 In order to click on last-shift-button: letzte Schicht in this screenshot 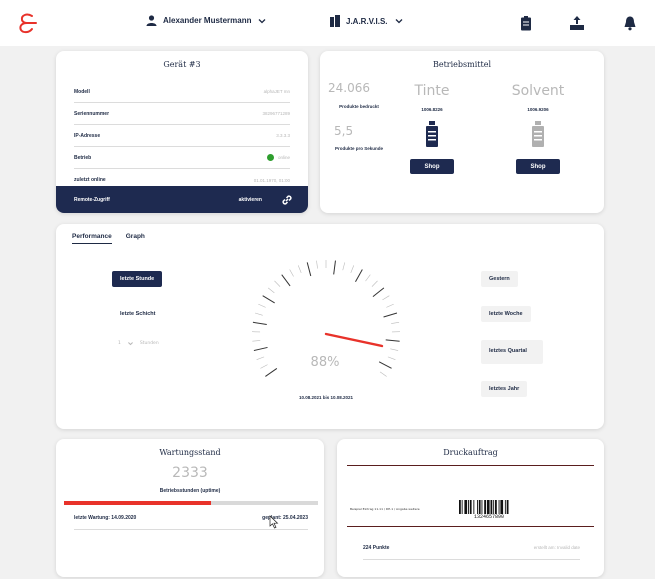, I will do `click(138, 314)`.